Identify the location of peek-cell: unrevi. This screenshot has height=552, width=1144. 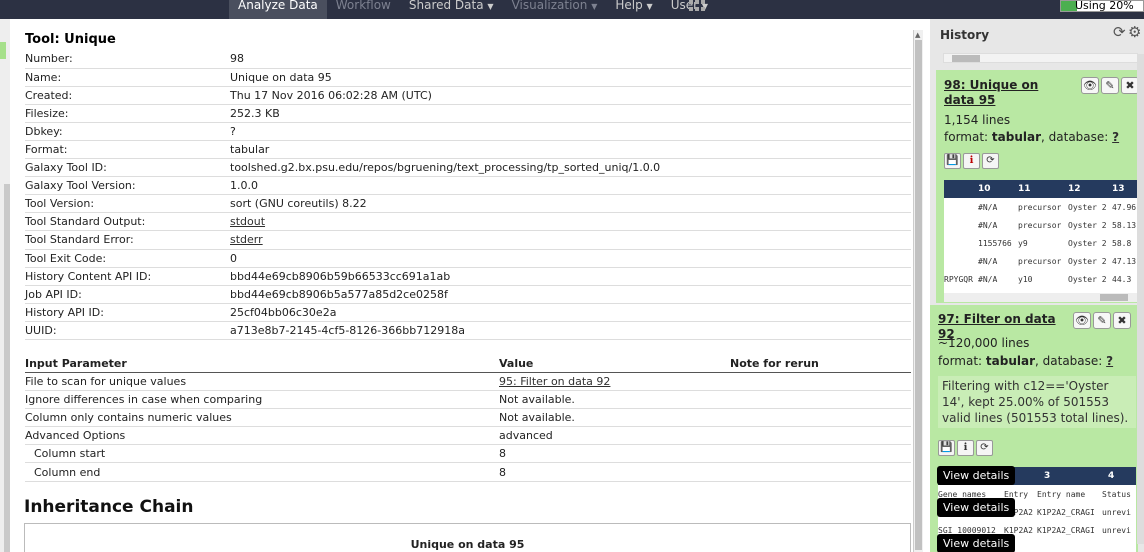
(1116, 512).